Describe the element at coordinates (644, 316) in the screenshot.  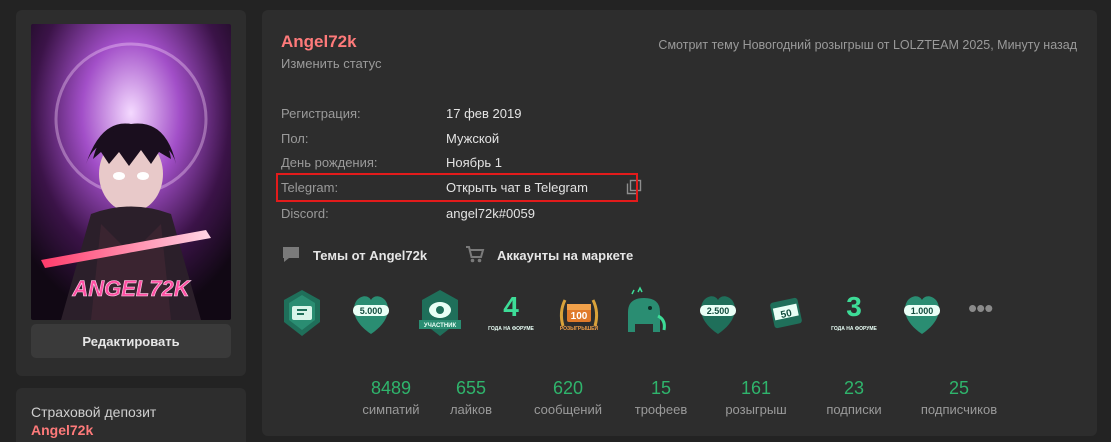
I see `trophy-badge-mammoth` at that location.